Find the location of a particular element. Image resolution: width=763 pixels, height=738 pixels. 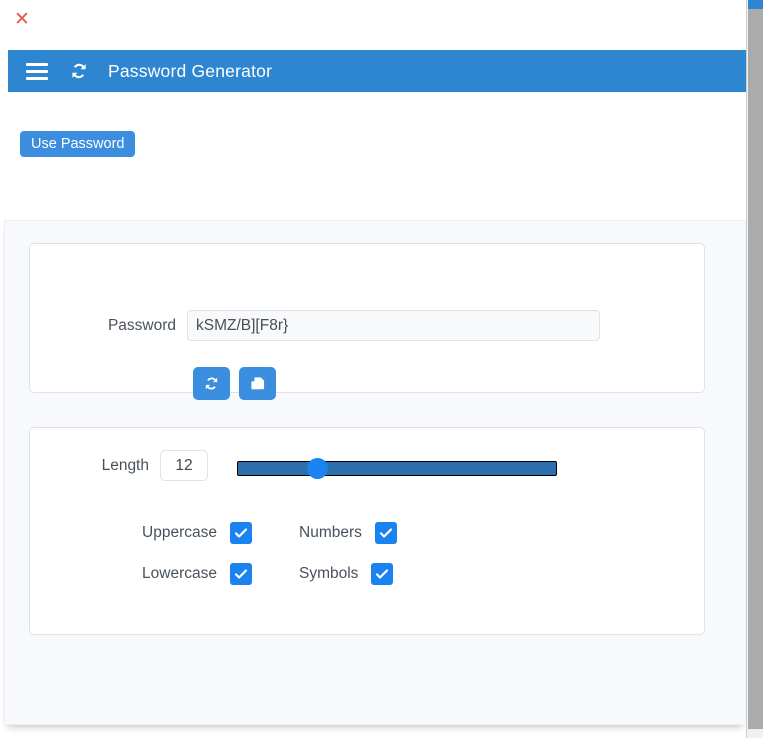

sync-refresh-icon is located at coordinates (79, 71).